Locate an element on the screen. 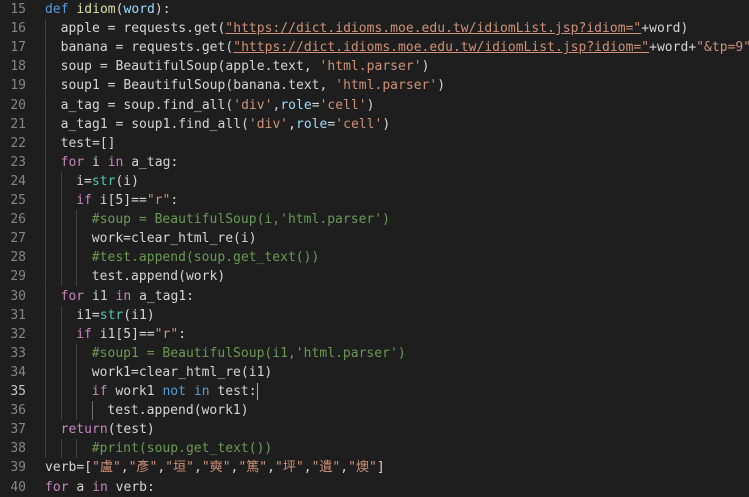 The width and height of the screenshot is (749, 497). code-line: 34 work1=clear_html_re(i1) is located at coordinates (374, 372).